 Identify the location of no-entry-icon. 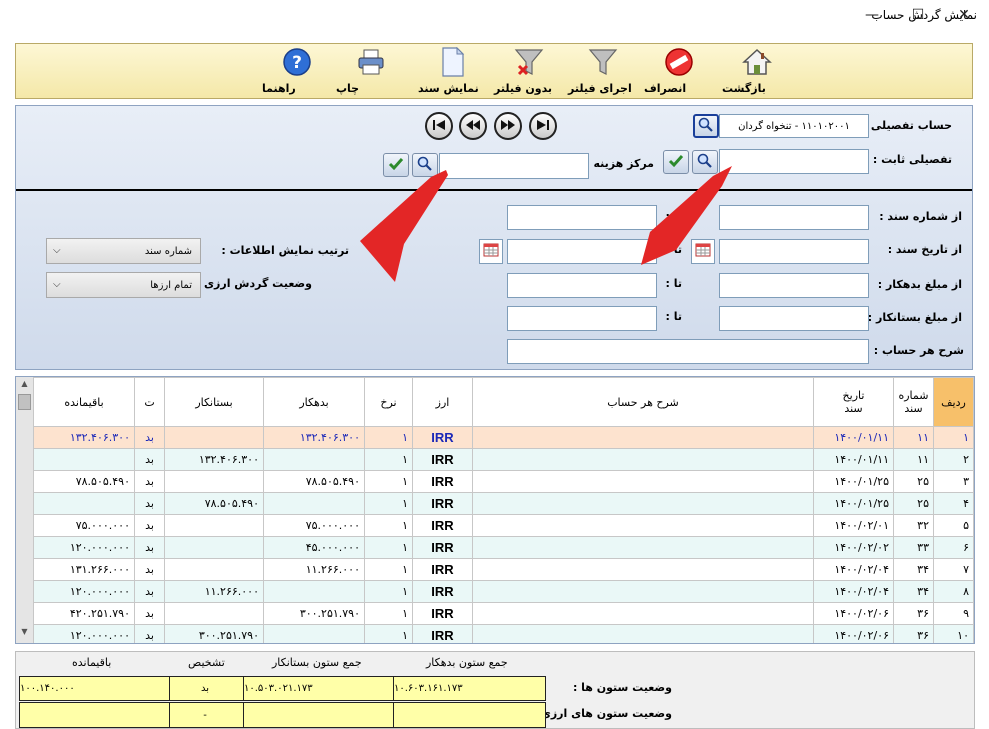
(679, 62).